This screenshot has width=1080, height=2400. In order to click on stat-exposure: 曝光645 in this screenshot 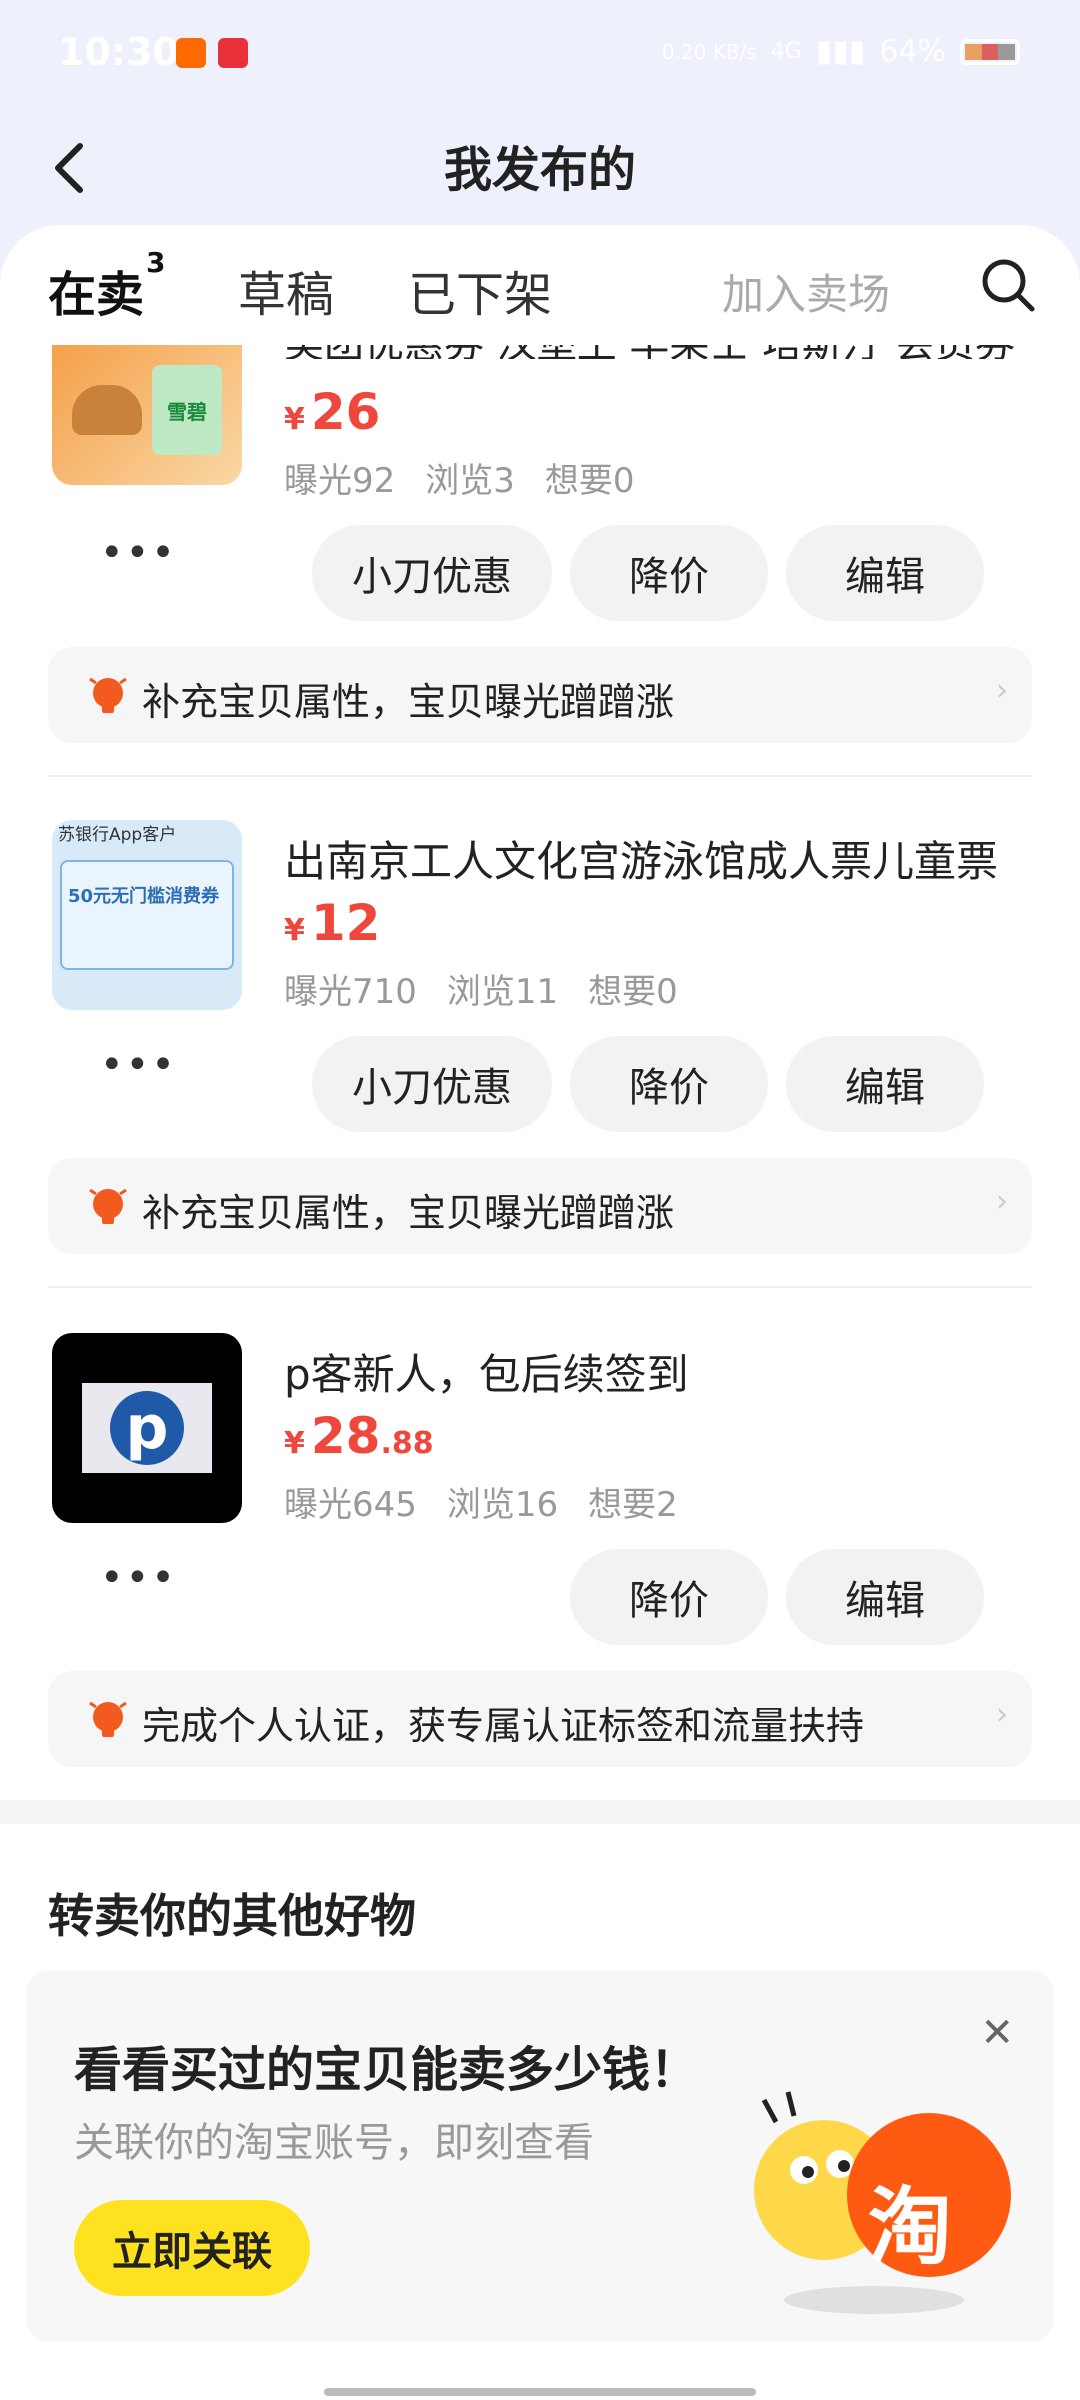, I will do `click(350, 1505)`.